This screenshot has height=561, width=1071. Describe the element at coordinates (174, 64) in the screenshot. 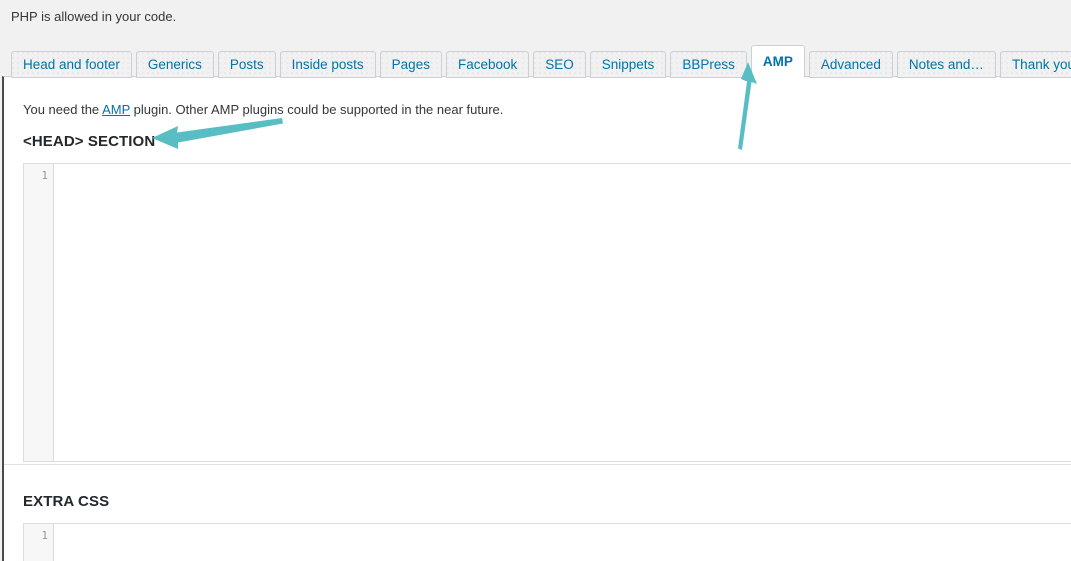

I see `tab-generics: Generics` at that location.